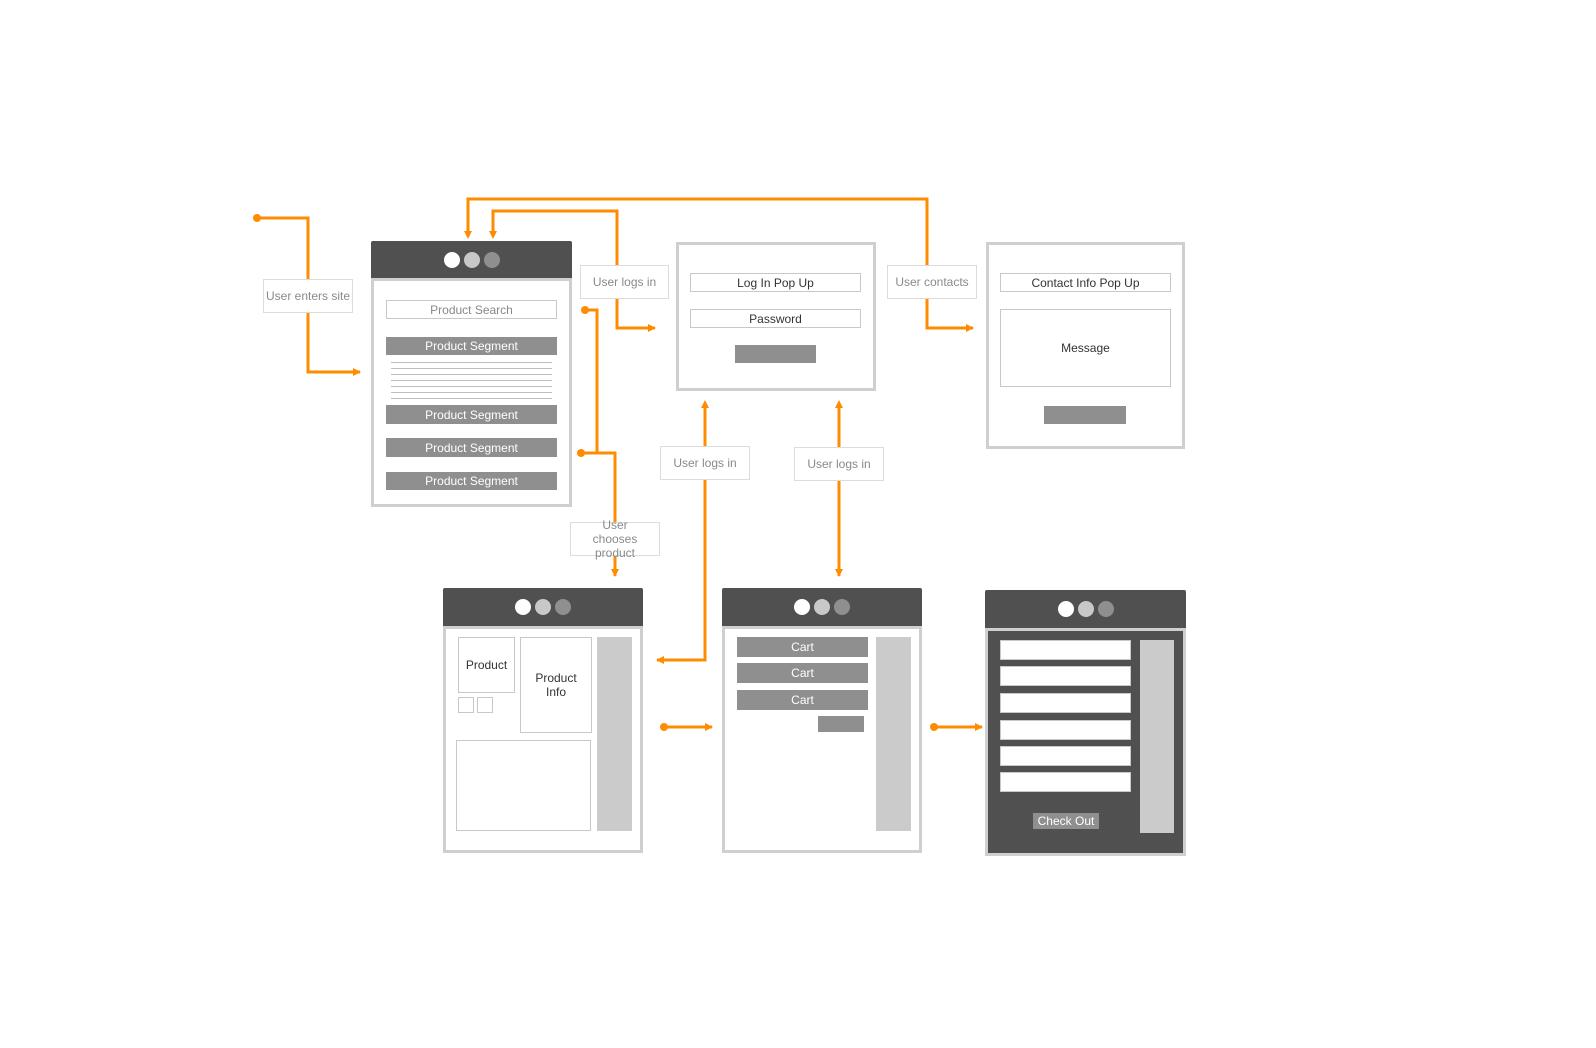  Describe the element at coordinates (682, 532) in the screenshot. I see `arrow-login-product` at that location.